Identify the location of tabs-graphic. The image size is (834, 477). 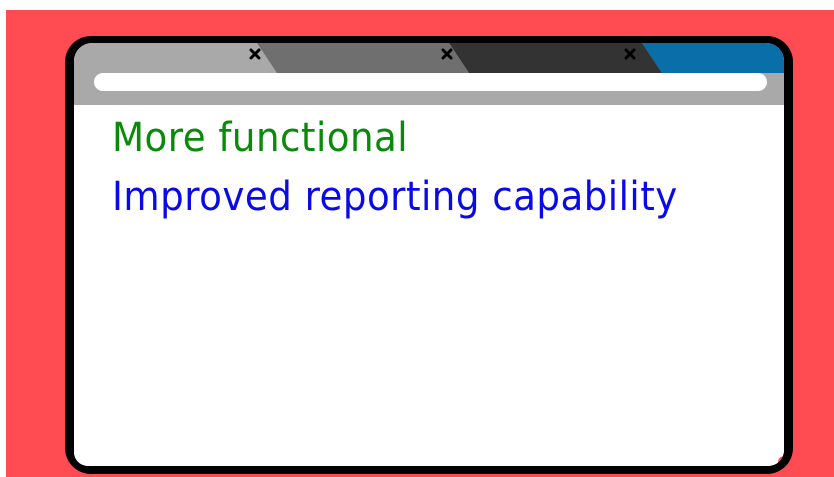
(516, 58).